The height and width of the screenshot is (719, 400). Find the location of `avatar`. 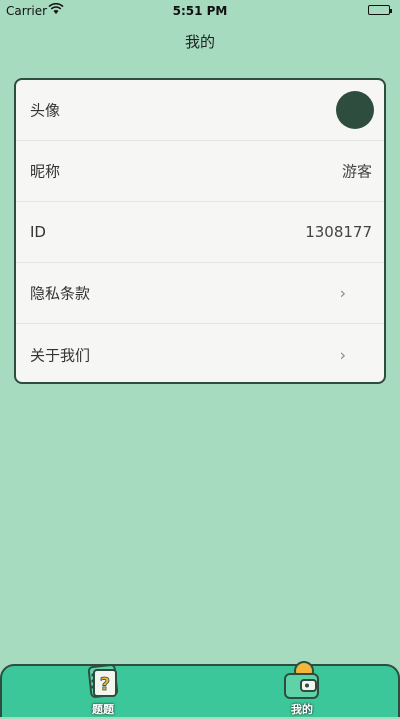

avatar is located at coordinates (355, 110).